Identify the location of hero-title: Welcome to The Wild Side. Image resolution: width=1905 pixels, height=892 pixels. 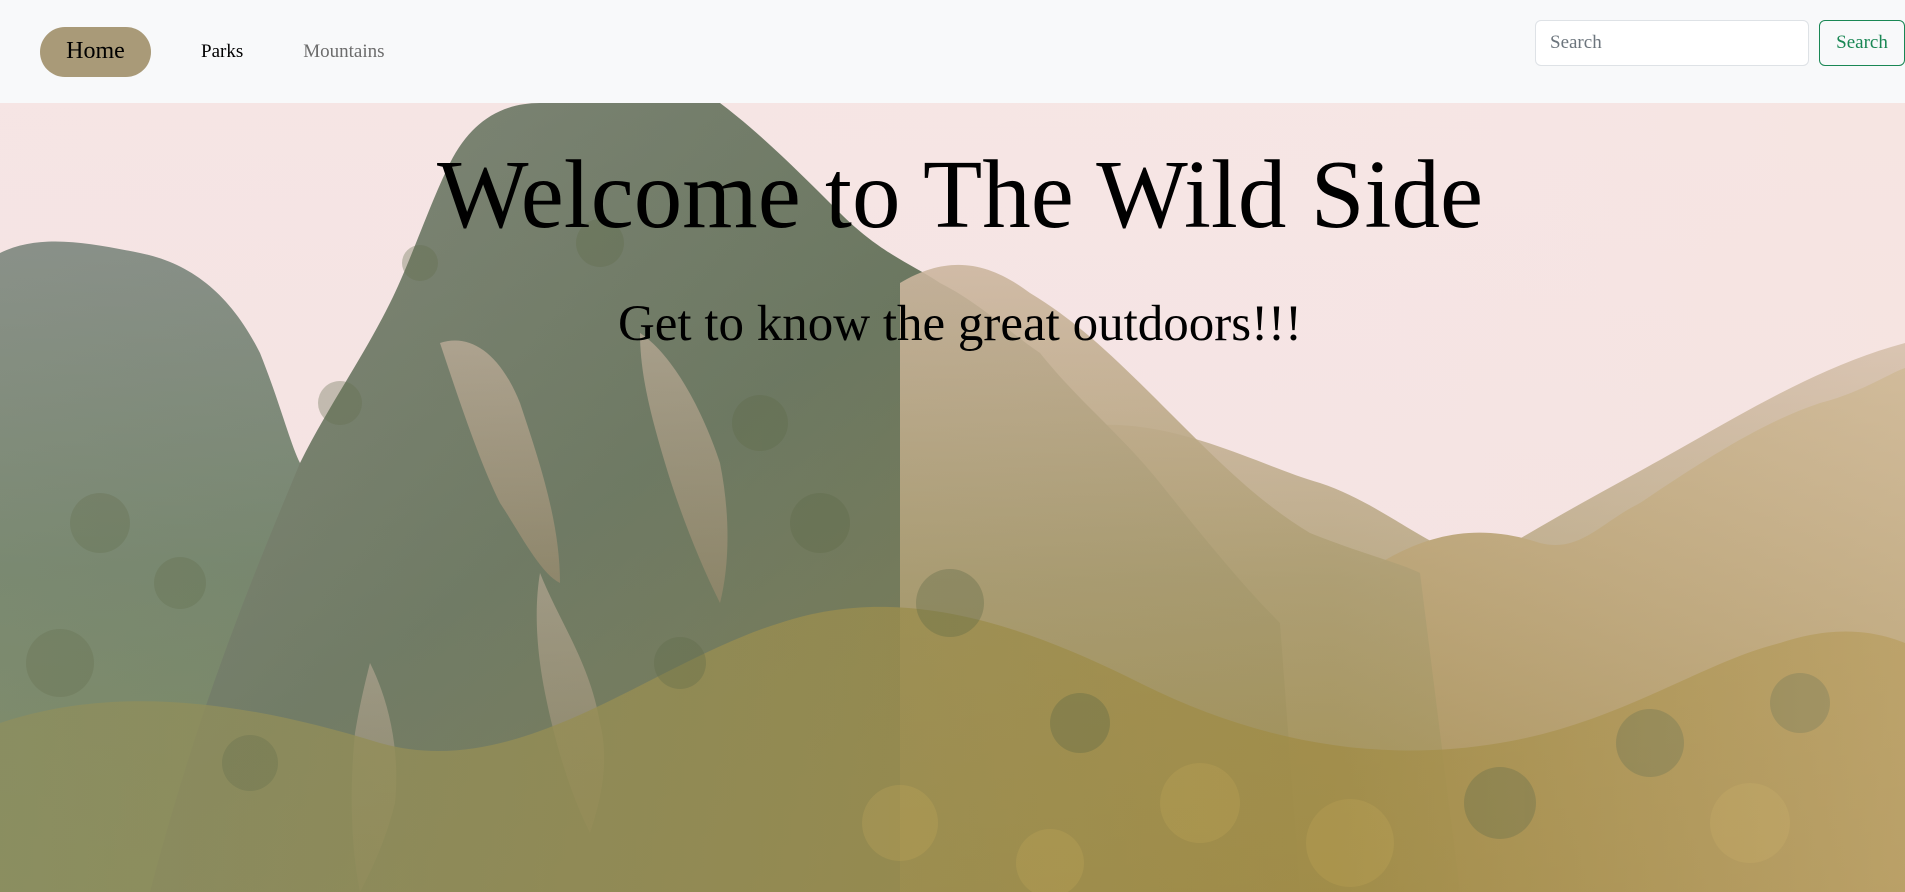
(960, 194).